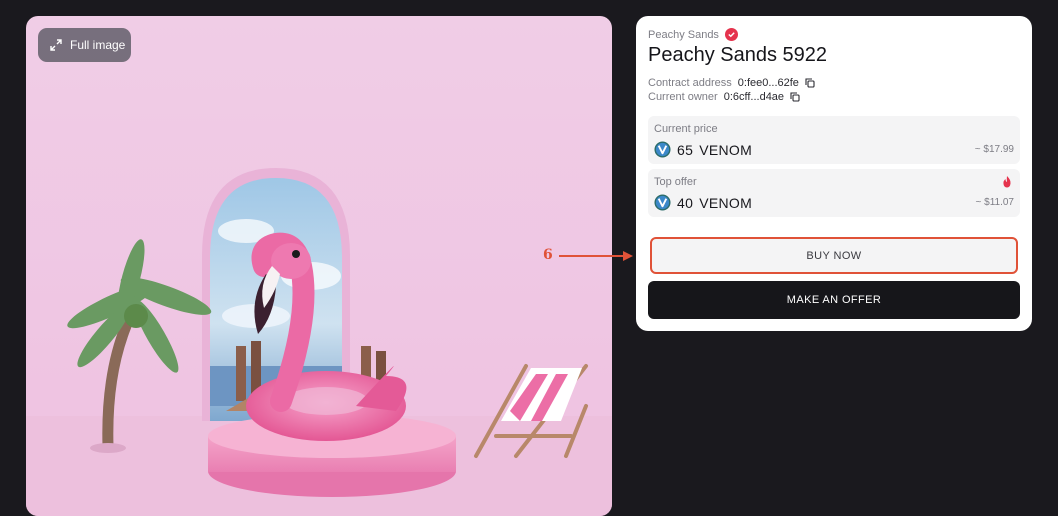  I want to click on current-owner-value: 0:6cff...d4ae, so click(754, 97).